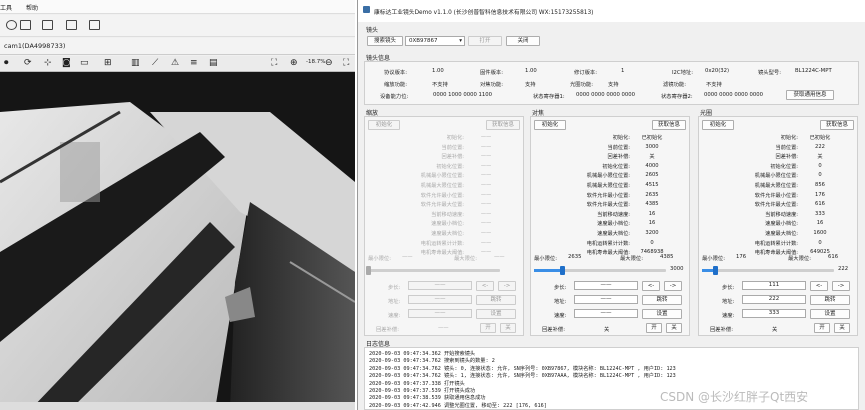 This screenshot has width=865, height=410. What do you see at coordinates (28, 63) in the screenshot?
I see `play-icon: ⟳` at bounding box center [28, 63].